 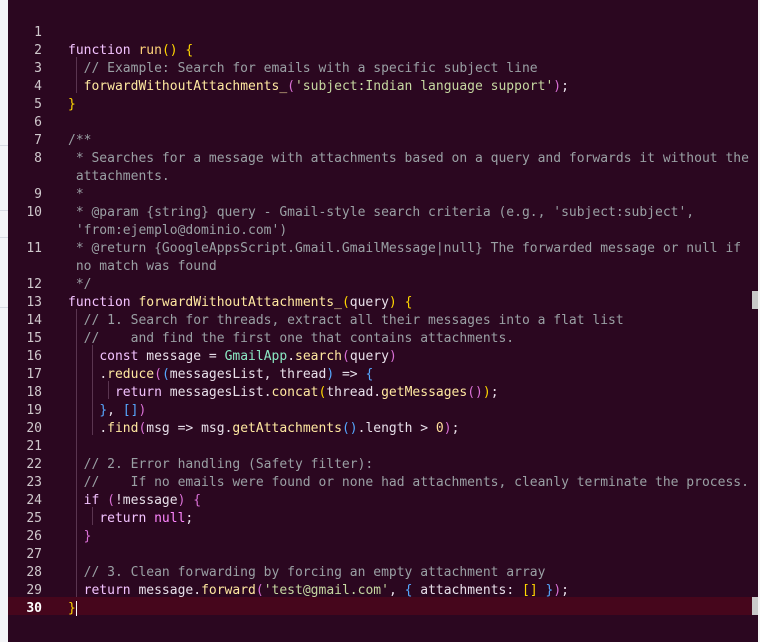 What do you see at coordinates (514, 590) in the screenshot?
I see `code-token: :` at bounding box center [514, 590].